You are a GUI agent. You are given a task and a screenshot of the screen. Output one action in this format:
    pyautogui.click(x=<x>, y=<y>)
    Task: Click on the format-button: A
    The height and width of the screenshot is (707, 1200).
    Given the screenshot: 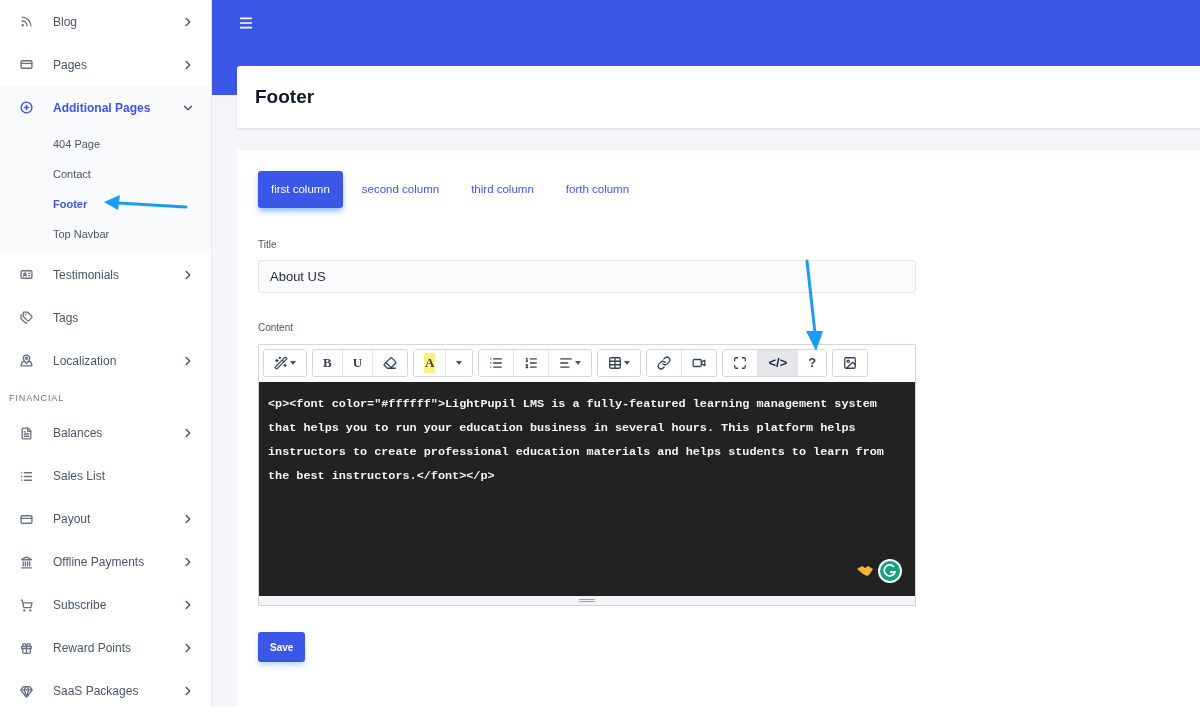 What is the action you would take?
    pyautogui.click(x=430, y=363)
    